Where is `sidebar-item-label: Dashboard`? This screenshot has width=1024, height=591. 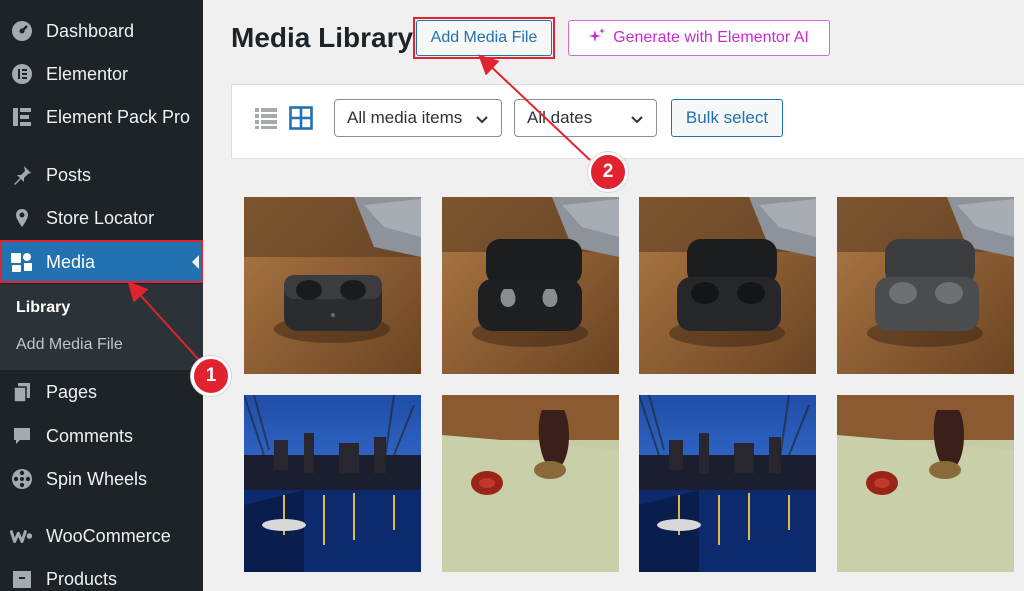 sidebar-item-label: Dashboard is located at coordinates (90, 30).